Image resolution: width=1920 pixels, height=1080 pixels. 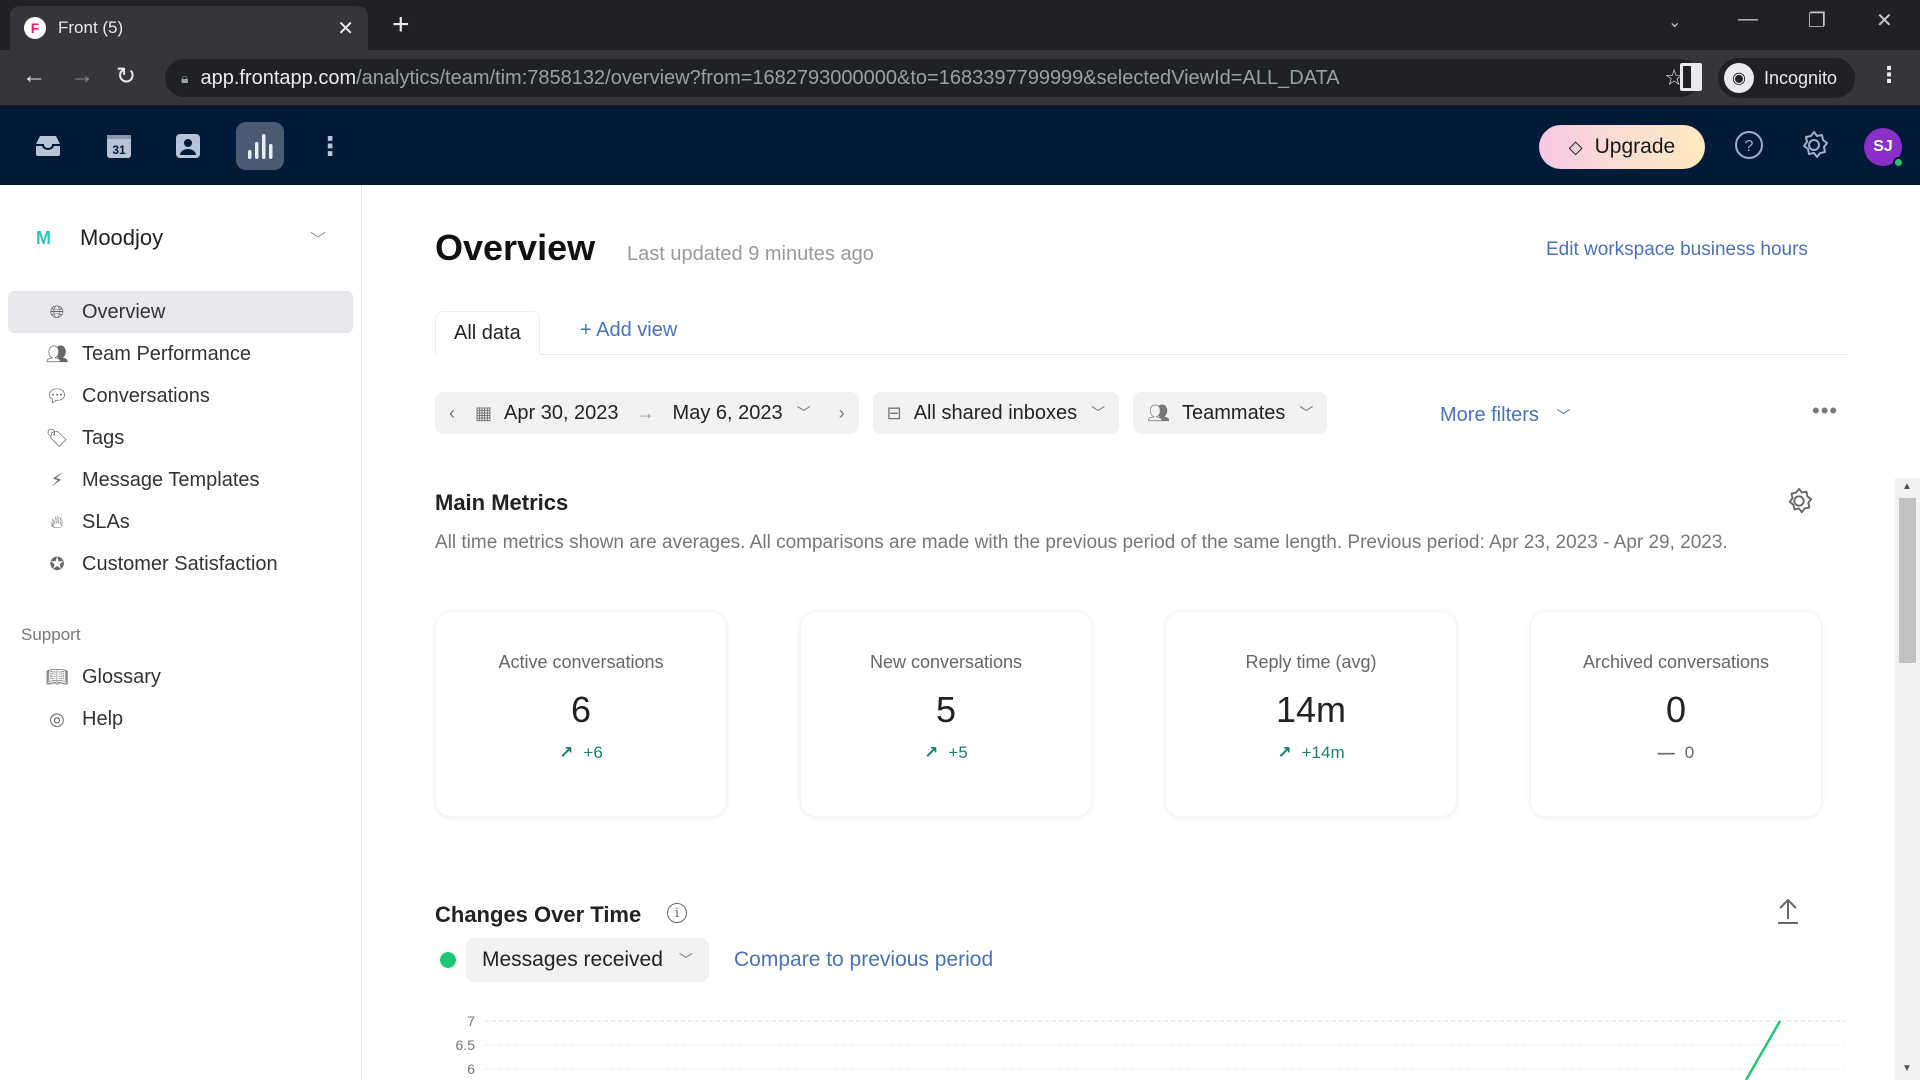 I want to click on info-icon: i, so click(x=677, y=913).